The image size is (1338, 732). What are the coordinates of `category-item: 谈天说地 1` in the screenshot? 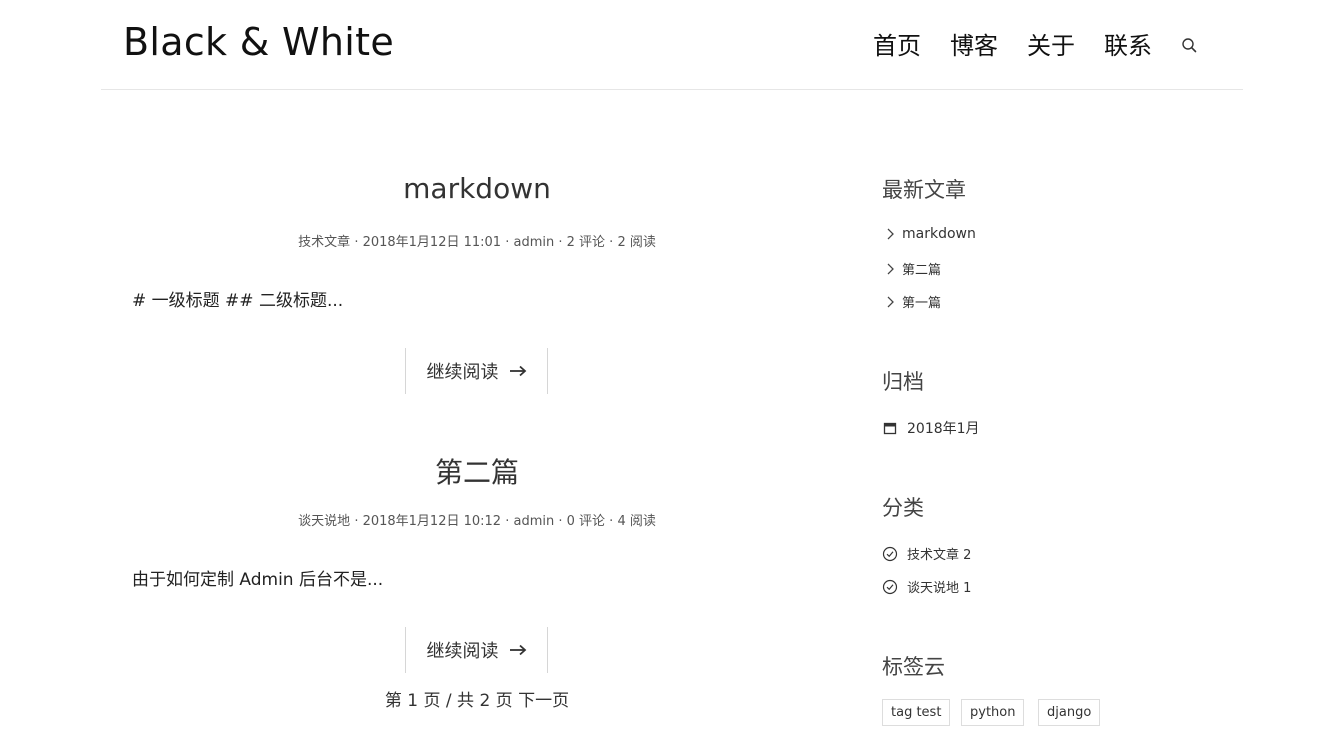 It's located at (926, 586).